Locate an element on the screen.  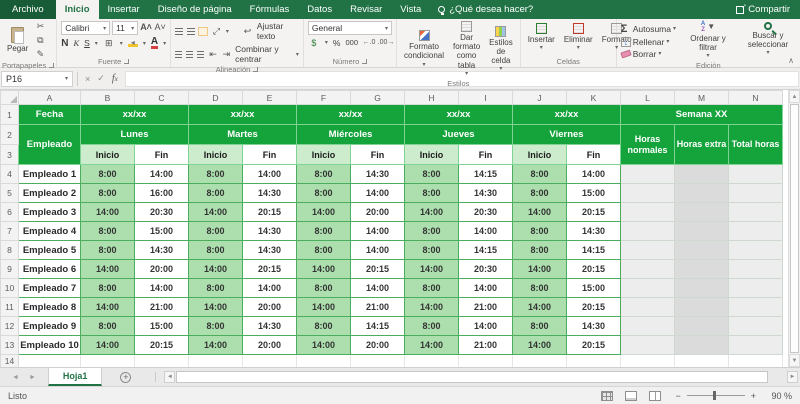
tell-me-box: ¿Qué desea hacer? is located at coordinates (485, 9).